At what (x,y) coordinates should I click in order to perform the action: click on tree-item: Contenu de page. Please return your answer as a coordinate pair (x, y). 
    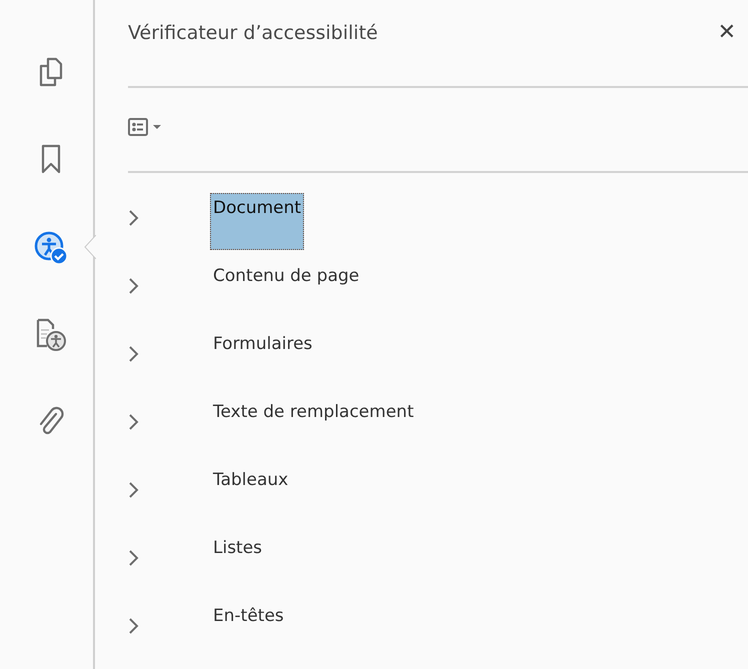
    Looking at the image, I should click on (286, 289).